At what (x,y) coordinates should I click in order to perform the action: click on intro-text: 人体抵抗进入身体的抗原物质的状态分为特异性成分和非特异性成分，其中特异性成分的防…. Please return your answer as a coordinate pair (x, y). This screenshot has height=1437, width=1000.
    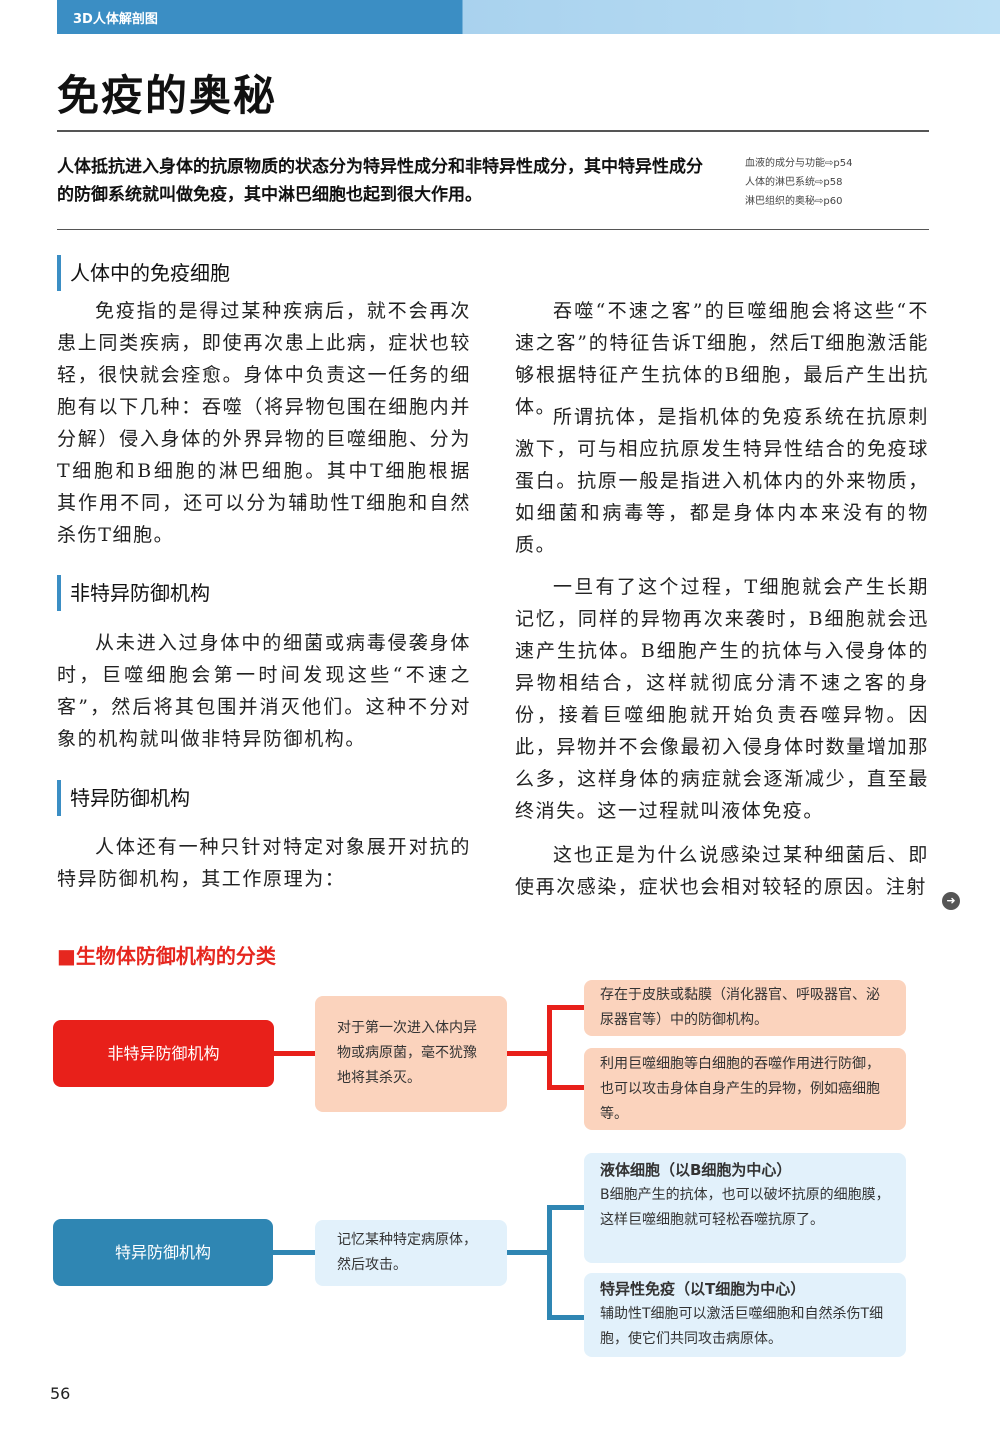
    Looking at the image, I should click on (380, 181).